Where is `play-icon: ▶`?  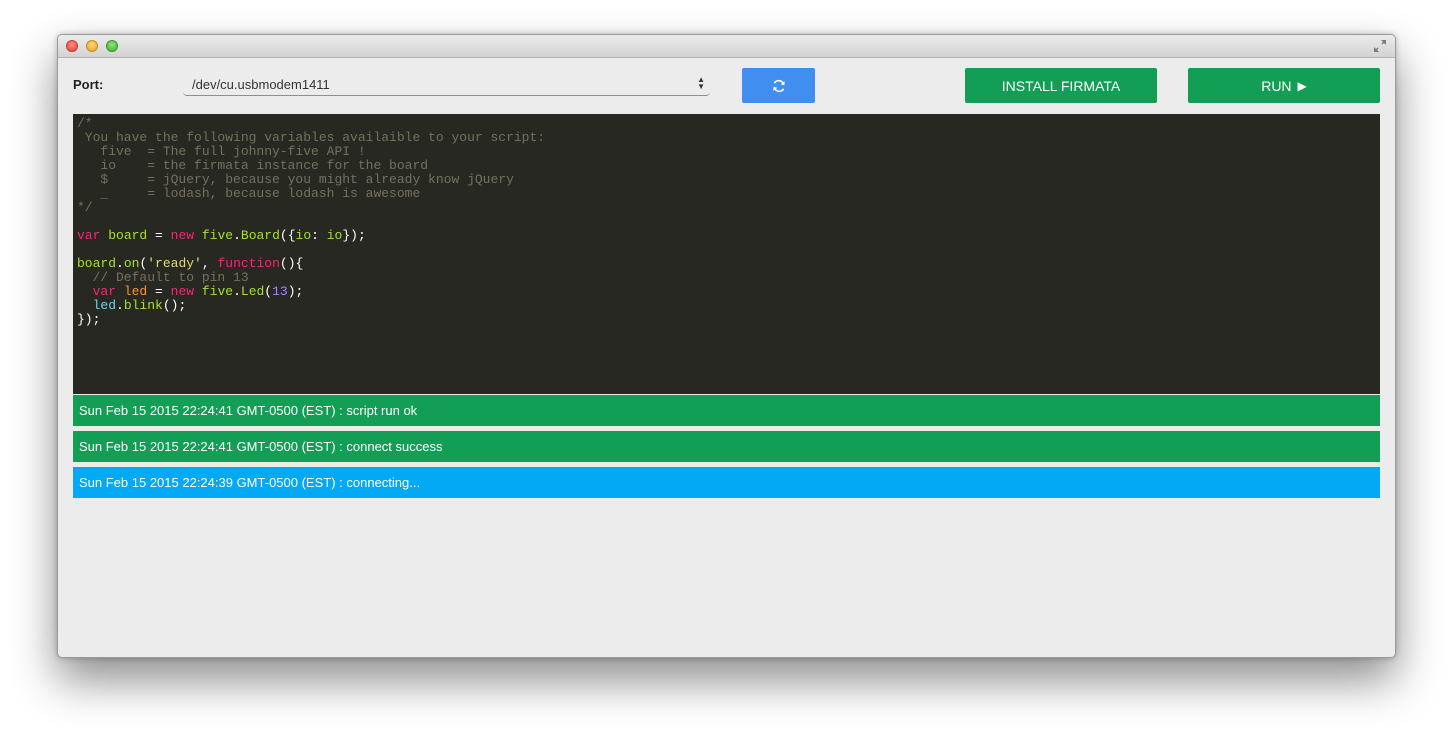
play-icon: ▶ is located at coordinates (1302, 85).